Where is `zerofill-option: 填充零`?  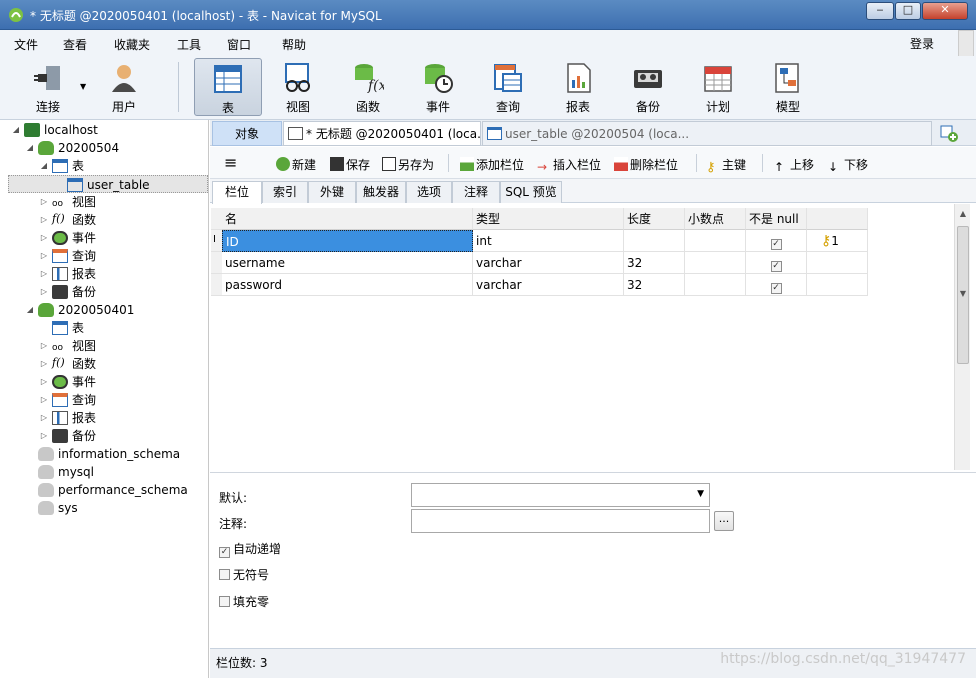
zerofill-option: 填充零 is located at coordinates (244, 601).